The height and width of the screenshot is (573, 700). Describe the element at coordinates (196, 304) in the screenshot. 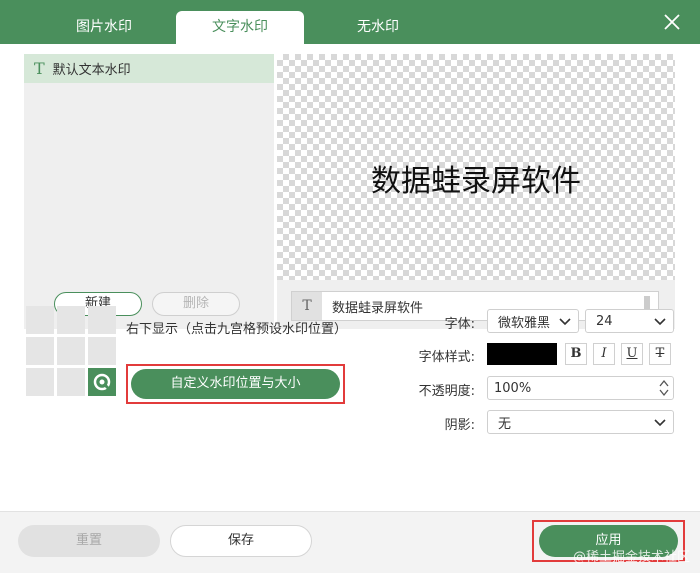

I see `delete-button: 删除` at that location.